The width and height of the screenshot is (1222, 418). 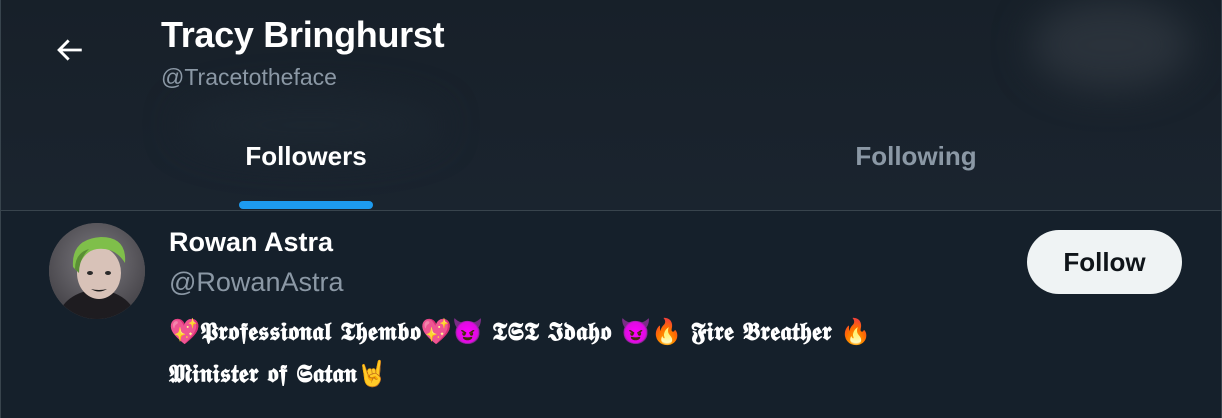 I want to click on avatar-photo, so click(x=97, y=271).